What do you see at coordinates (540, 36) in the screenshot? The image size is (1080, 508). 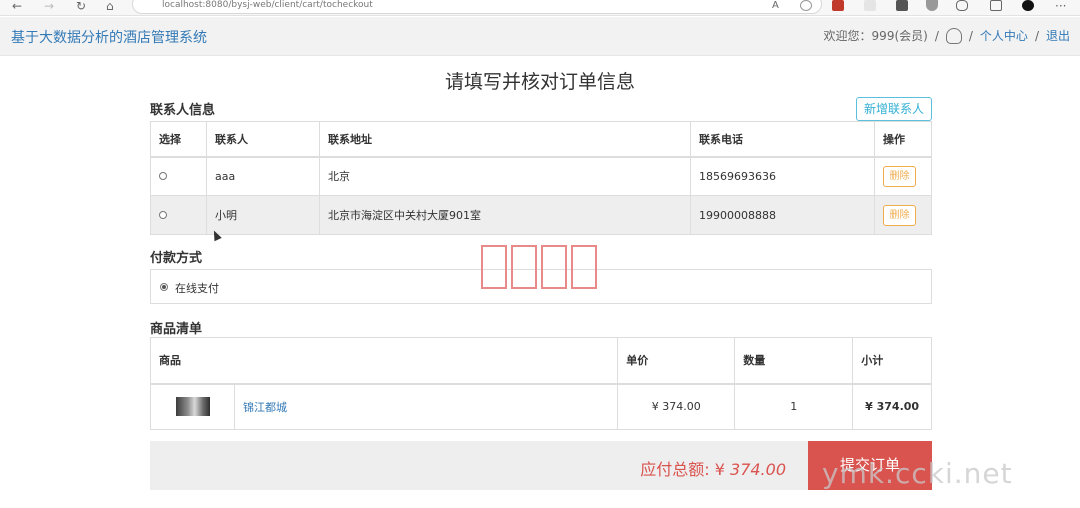 I see `site-header: 基于大数据分析的酒店管理系统 欢迎您：999(会员) / / 个人中心 / 退出` at bounding box center [540, 36].